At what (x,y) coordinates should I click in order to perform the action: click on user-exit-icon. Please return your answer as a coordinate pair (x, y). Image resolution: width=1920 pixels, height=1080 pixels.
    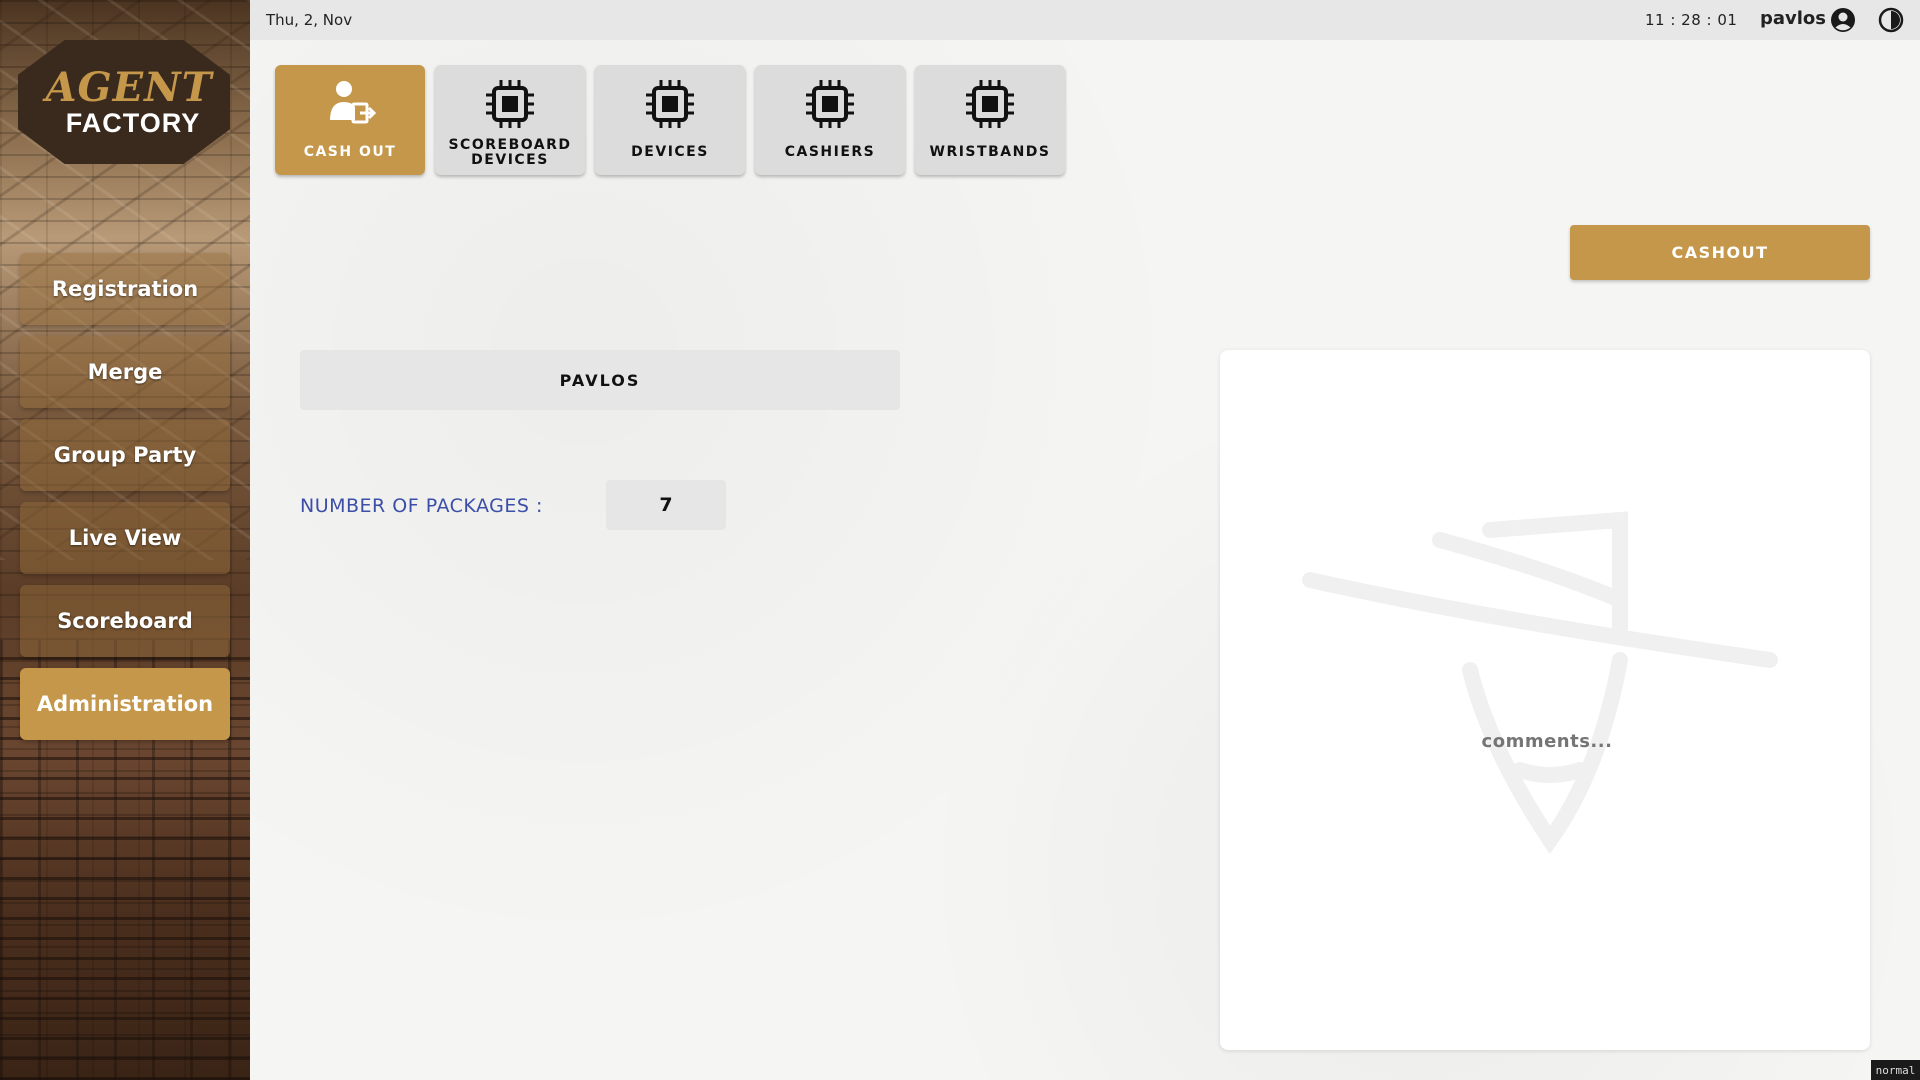
    Looking at the image, I should click on (353, 102).